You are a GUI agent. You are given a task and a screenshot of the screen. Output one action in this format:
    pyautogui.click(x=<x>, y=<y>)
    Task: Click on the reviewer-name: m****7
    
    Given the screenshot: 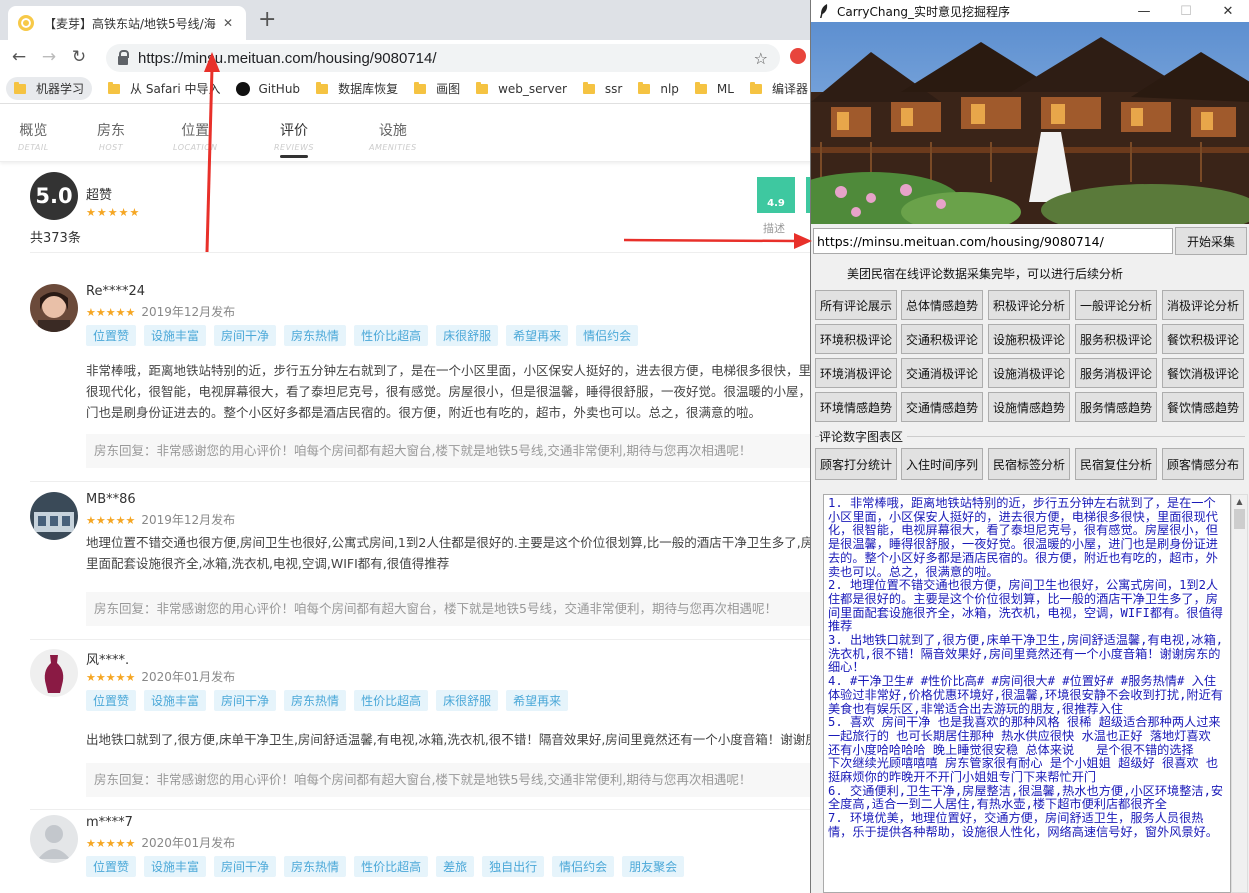 What is the action you would take?
    pyautogui.click(x=109, y=822)
    